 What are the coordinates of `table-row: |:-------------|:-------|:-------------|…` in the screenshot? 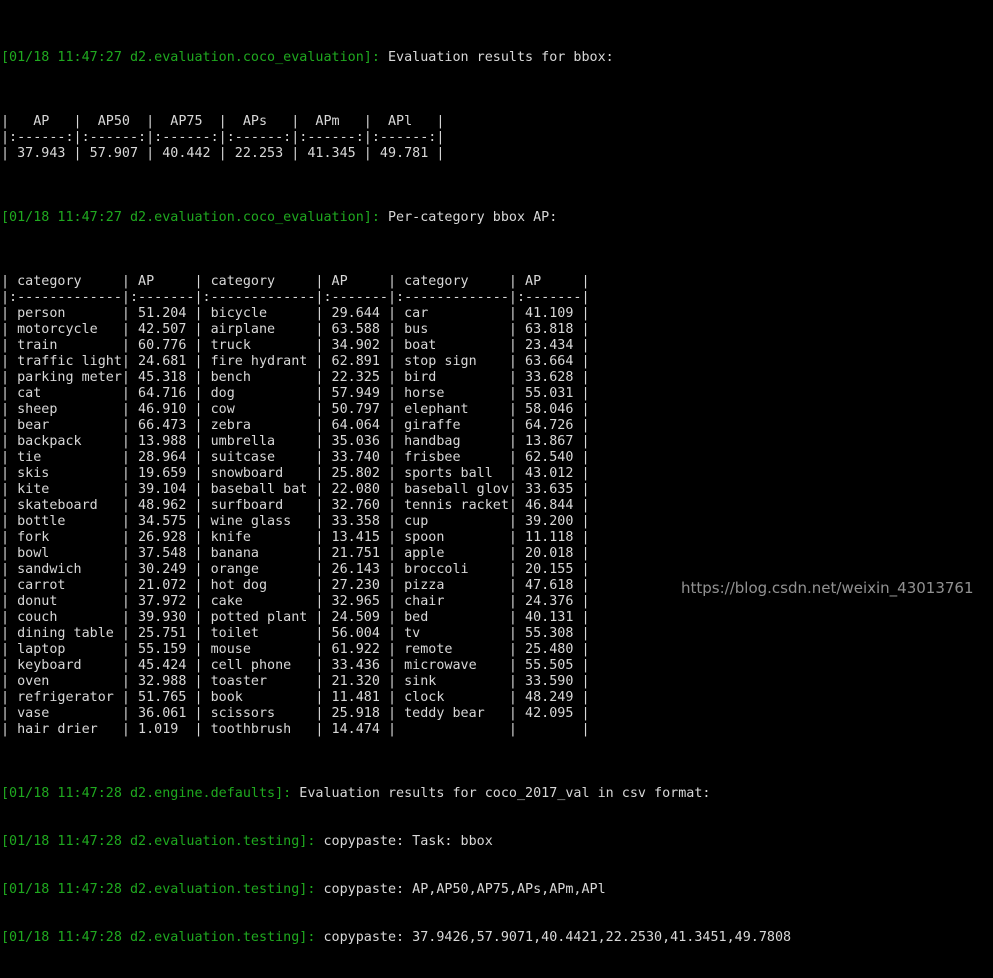 It's located at (295, 297).